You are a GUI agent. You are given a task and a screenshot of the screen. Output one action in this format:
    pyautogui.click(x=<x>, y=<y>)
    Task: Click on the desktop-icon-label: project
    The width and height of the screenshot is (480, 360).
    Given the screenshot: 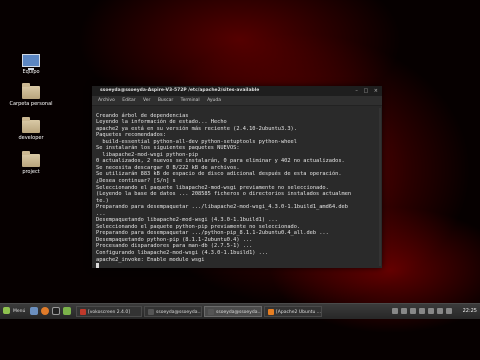 What is the action you would take?
    pyautogui.click(x=31, y=172)
    